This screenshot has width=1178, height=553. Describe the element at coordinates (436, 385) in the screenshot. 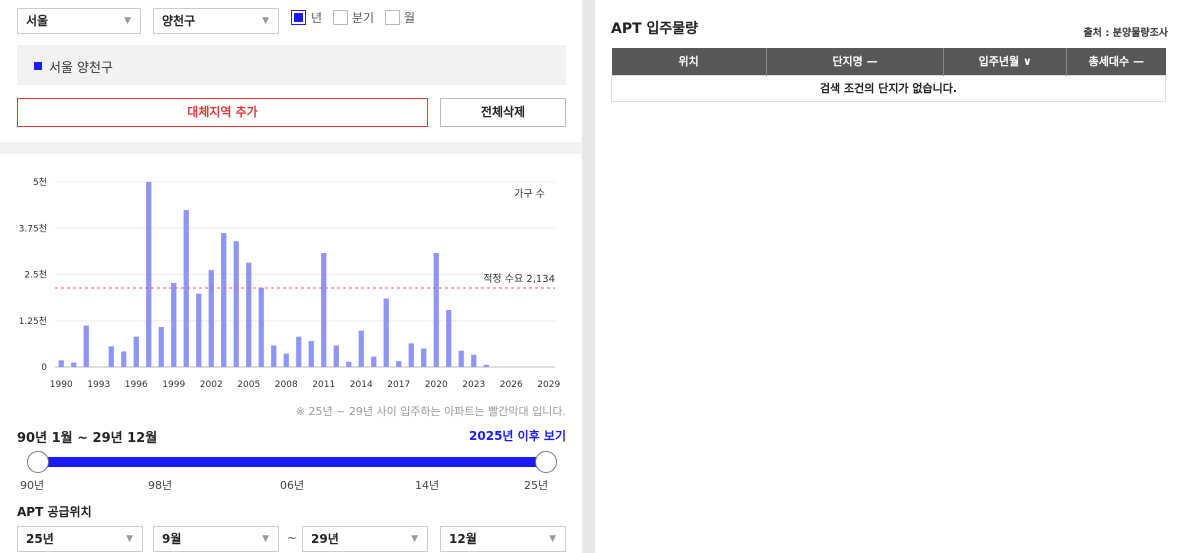

I see `x-tick-label: 2020` at that location.